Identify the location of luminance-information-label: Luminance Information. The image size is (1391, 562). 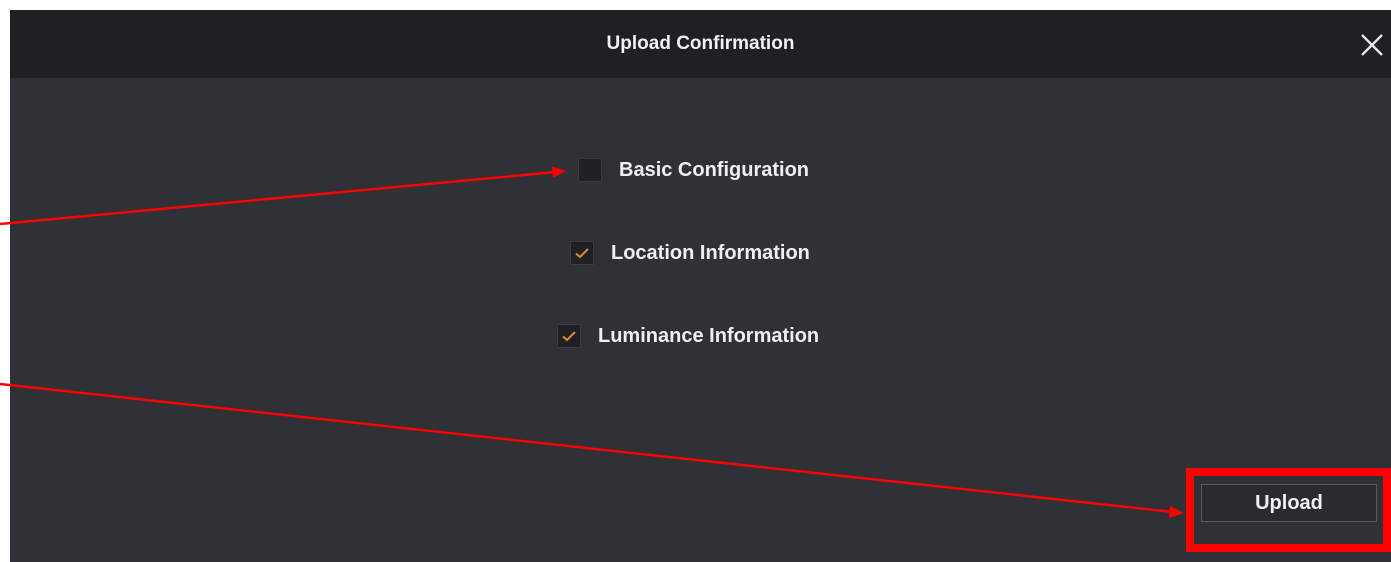
(709, 335).